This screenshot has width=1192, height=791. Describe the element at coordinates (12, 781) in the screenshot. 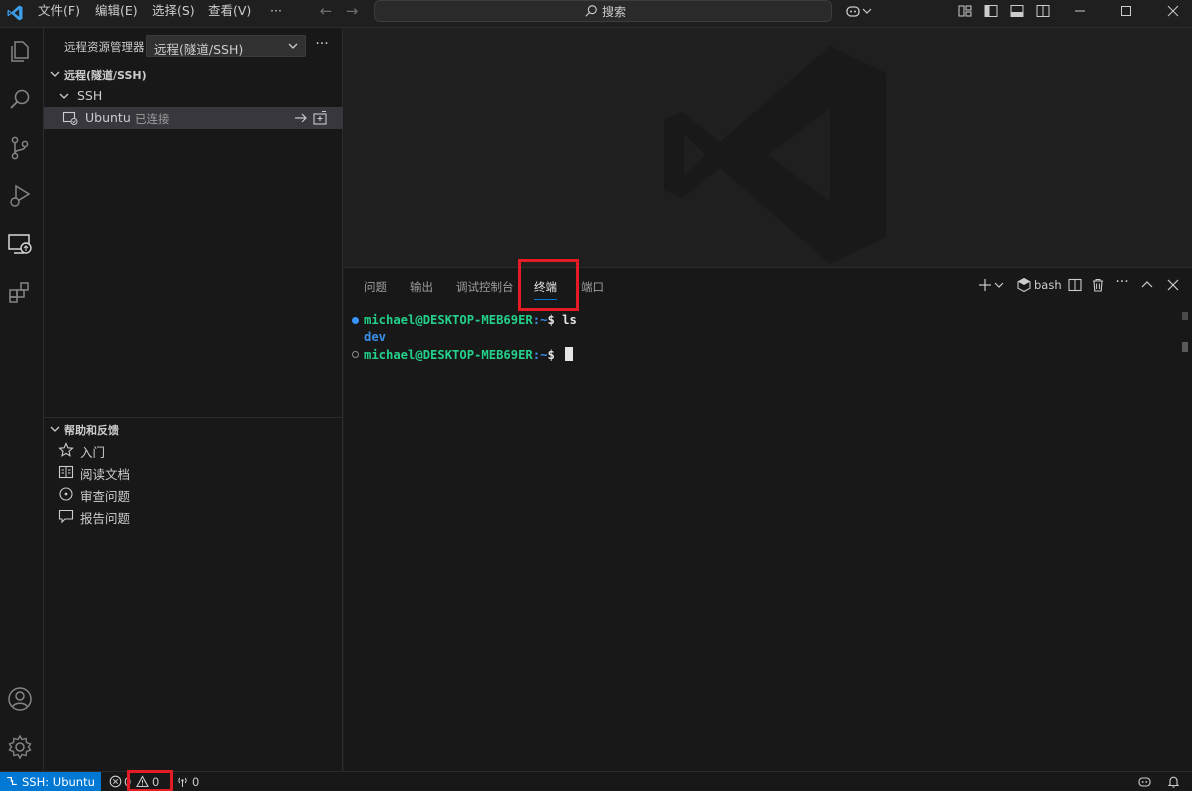

I see `remote-icon` at that location.